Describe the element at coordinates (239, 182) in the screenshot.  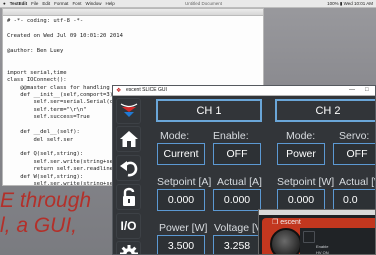
I see `ch1-actual-label: Actual [A]` at that location.